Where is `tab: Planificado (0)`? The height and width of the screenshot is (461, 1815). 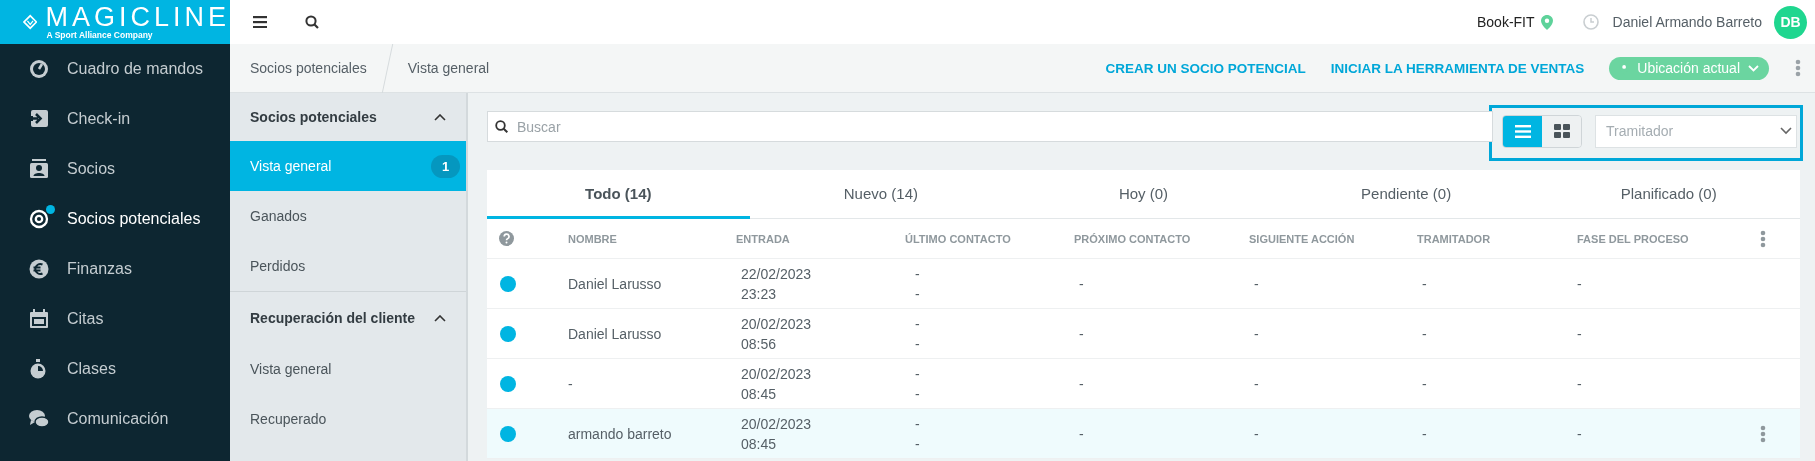
tab: Planificado (0) is located at coordinates (1668, 194).